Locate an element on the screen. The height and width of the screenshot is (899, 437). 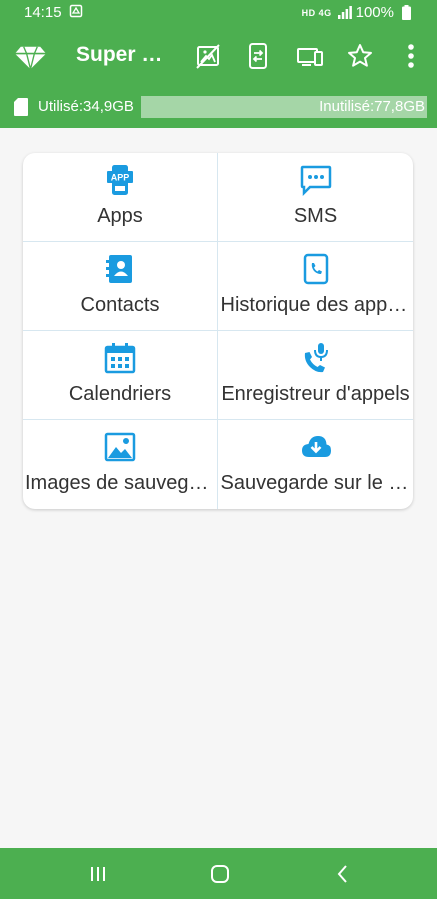
tile-label-call-recorder: Enregistreur d'appels is located at coordinates (315, 394).